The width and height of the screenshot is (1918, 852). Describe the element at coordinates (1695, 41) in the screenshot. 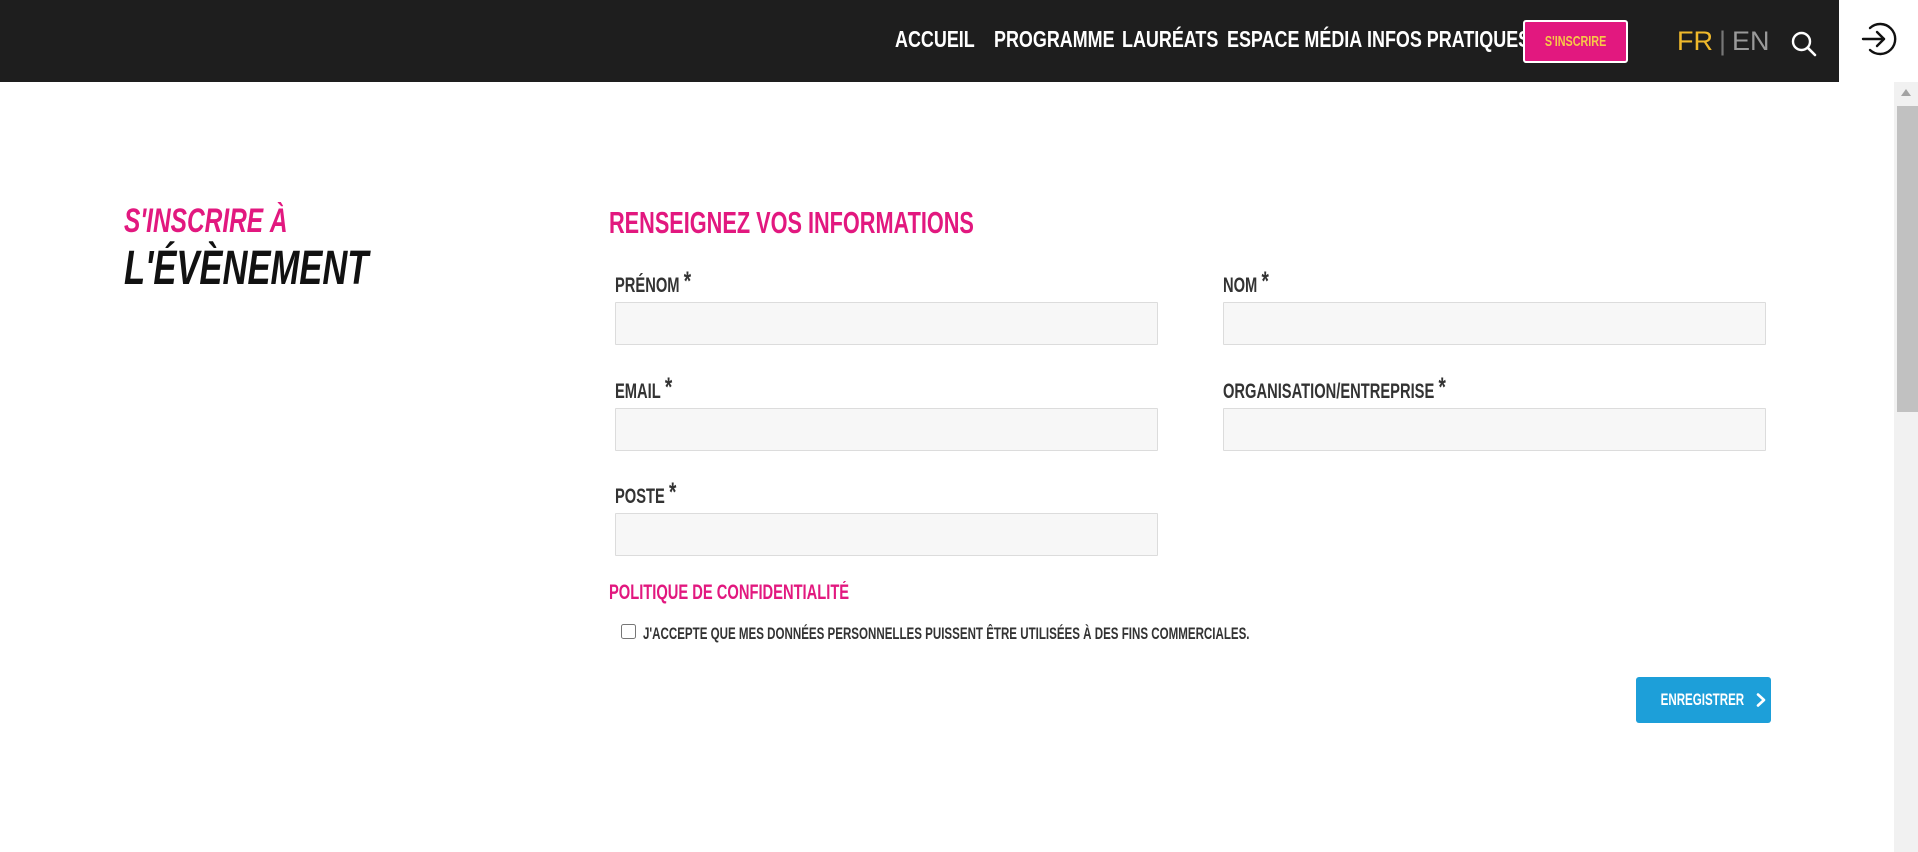

I see `lang-fr-link: FR` at that location.